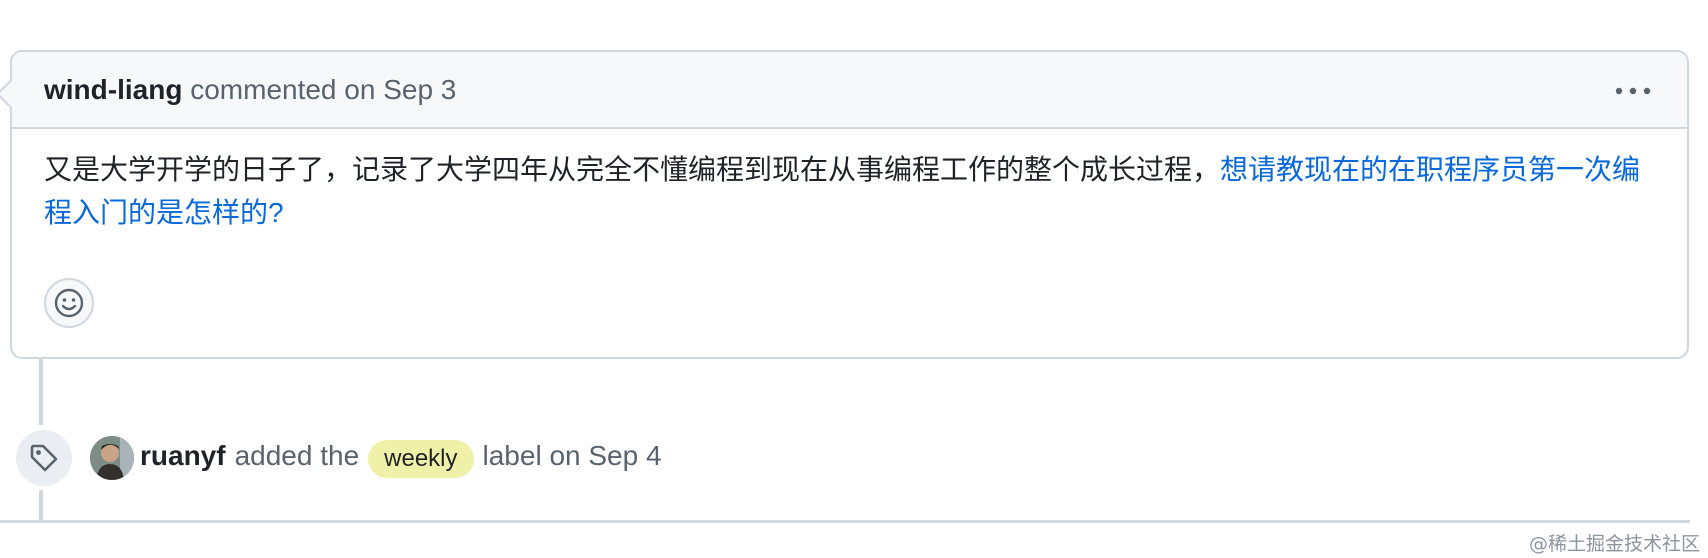 Image resolution: width=1708 pixels, height=558 pixels. What do you see at coordinates (112, 458) in the screenshot?
I see `avatar` at bounding box center [112, 458].